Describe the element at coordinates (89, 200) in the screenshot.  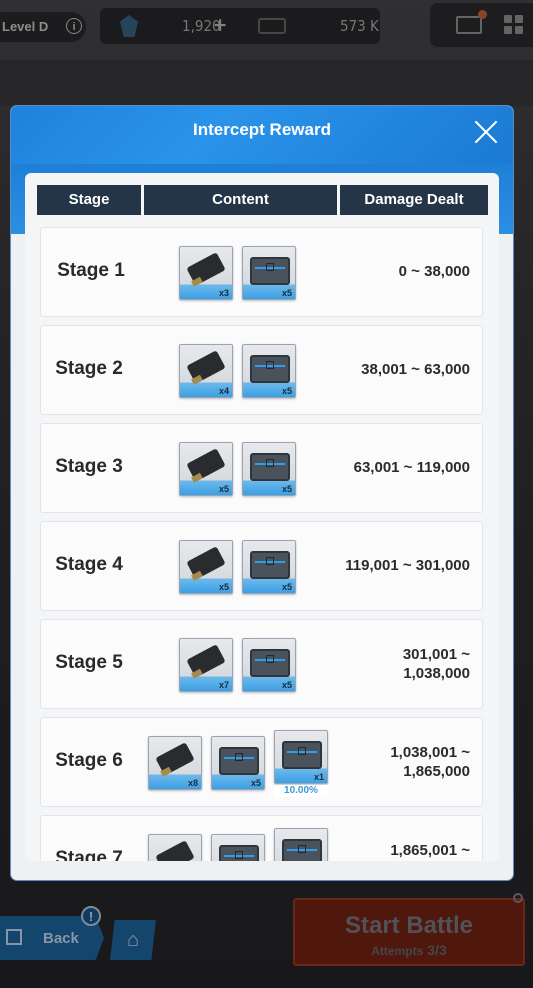
I see `header-stage: Stage` at that location.